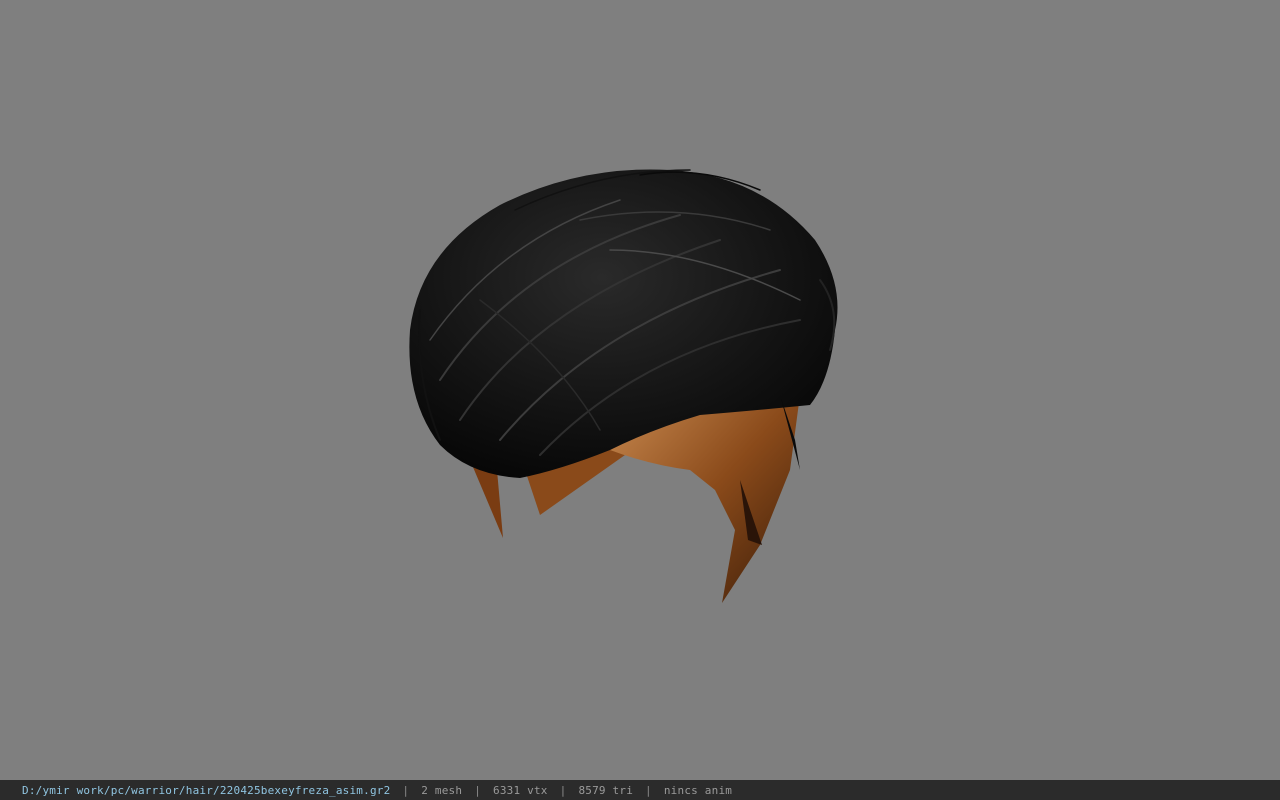 This screenshot has height=800, width=1280. Describe the element at coordinates (606, 790) in the screenshot. I see `triangle-count: 8579 tri` at that location.